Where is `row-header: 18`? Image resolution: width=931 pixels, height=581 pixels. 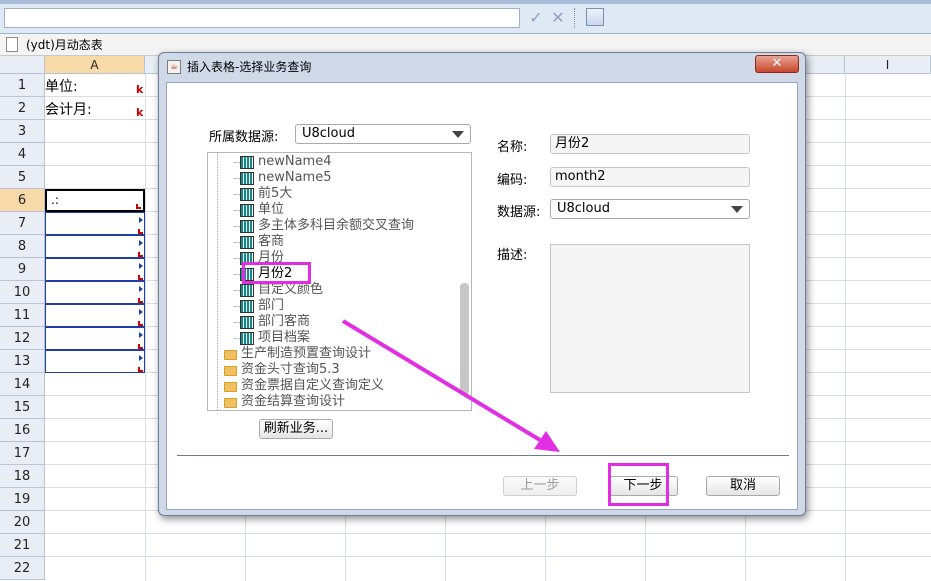 row-header: 18 is located at coordinates (22, 476).